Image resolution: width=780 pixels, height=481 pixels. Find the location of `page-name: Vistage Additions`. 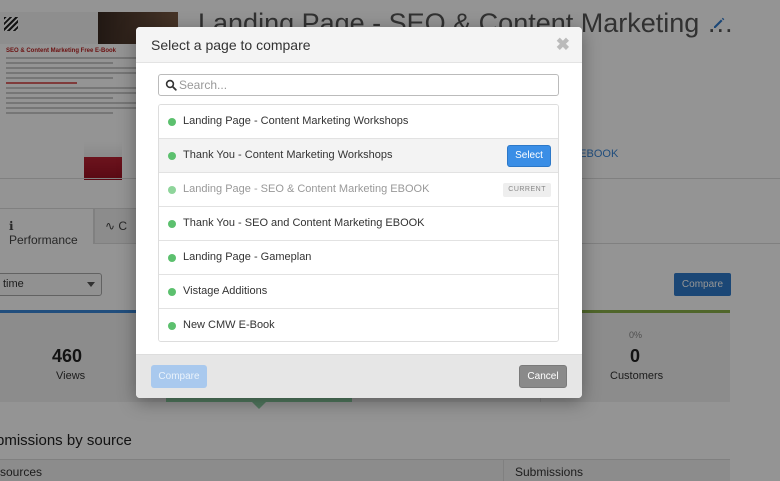

page-name: Vistage Additions is located at coordinates (225, 291).